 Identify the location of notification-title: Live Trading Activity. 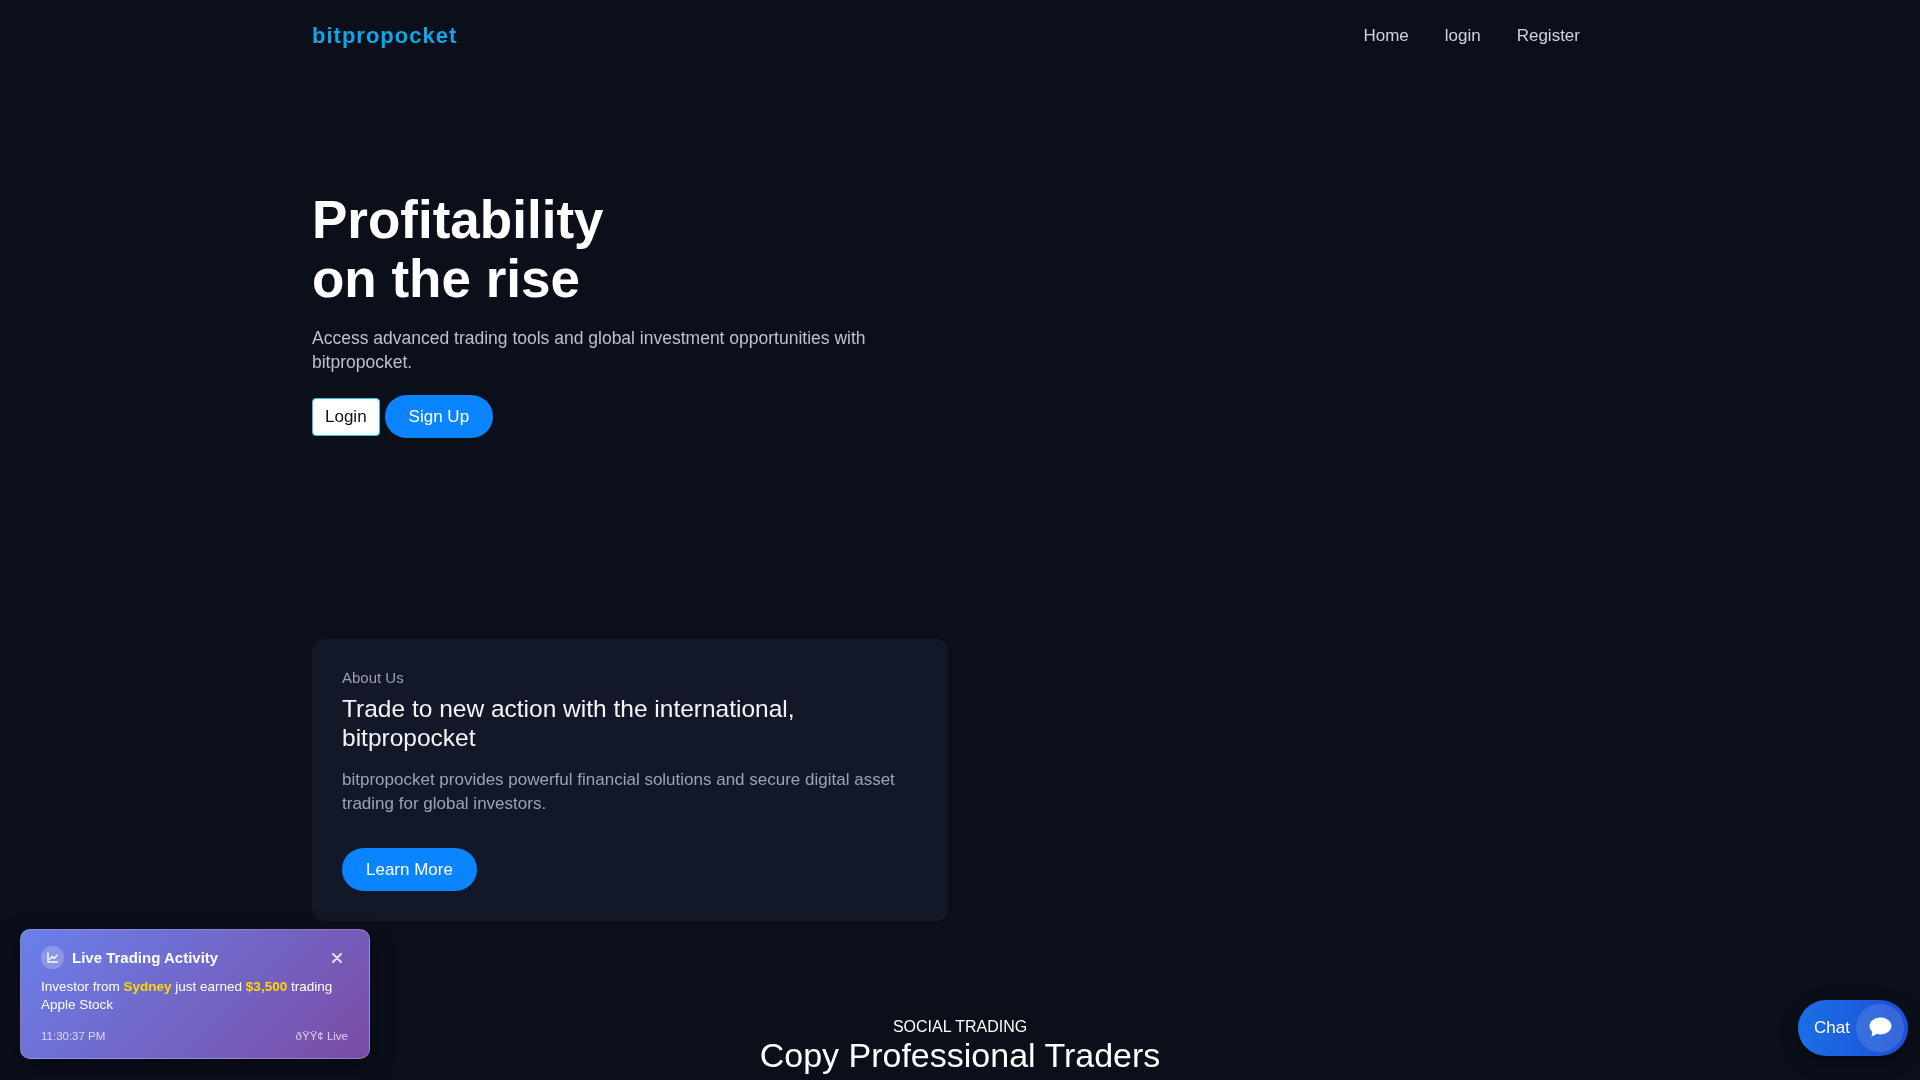
(145, 957).